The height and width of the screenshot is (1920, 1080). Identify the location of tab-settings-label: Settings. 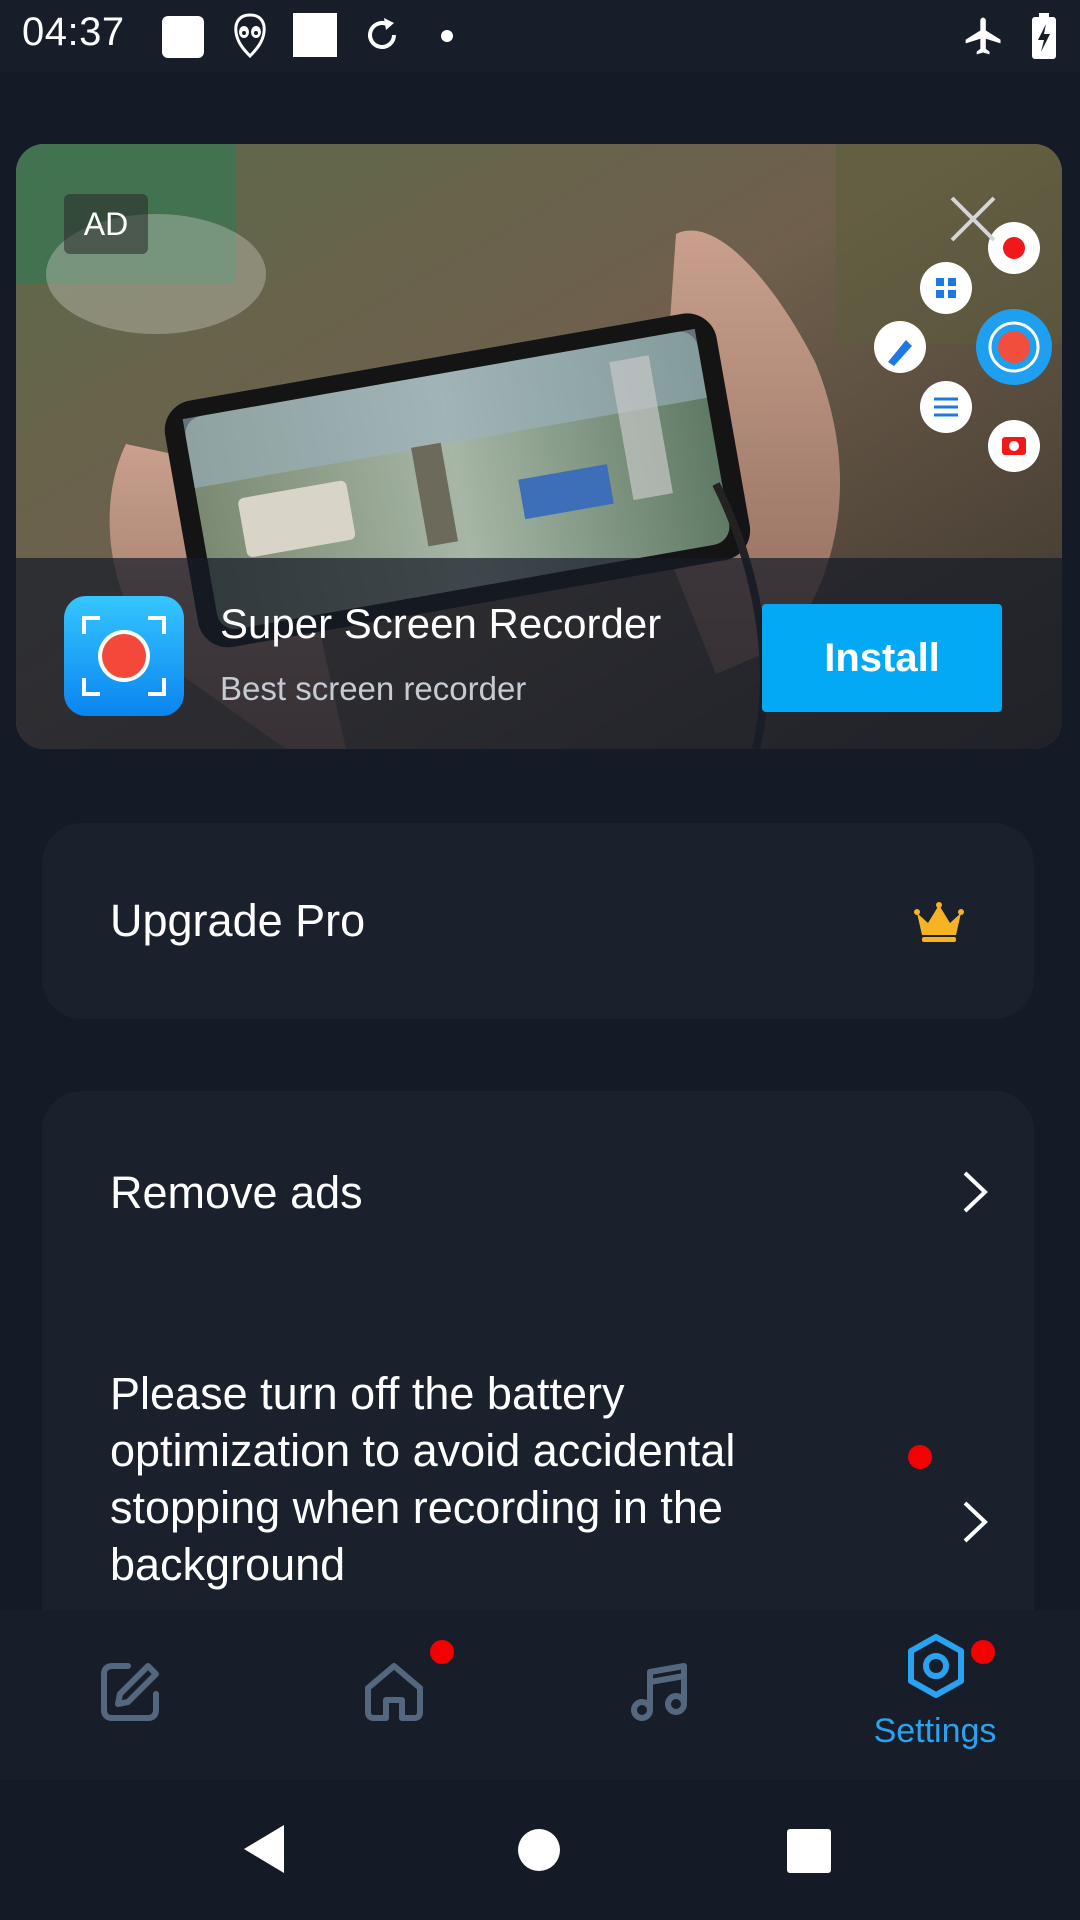
(935, 1731).